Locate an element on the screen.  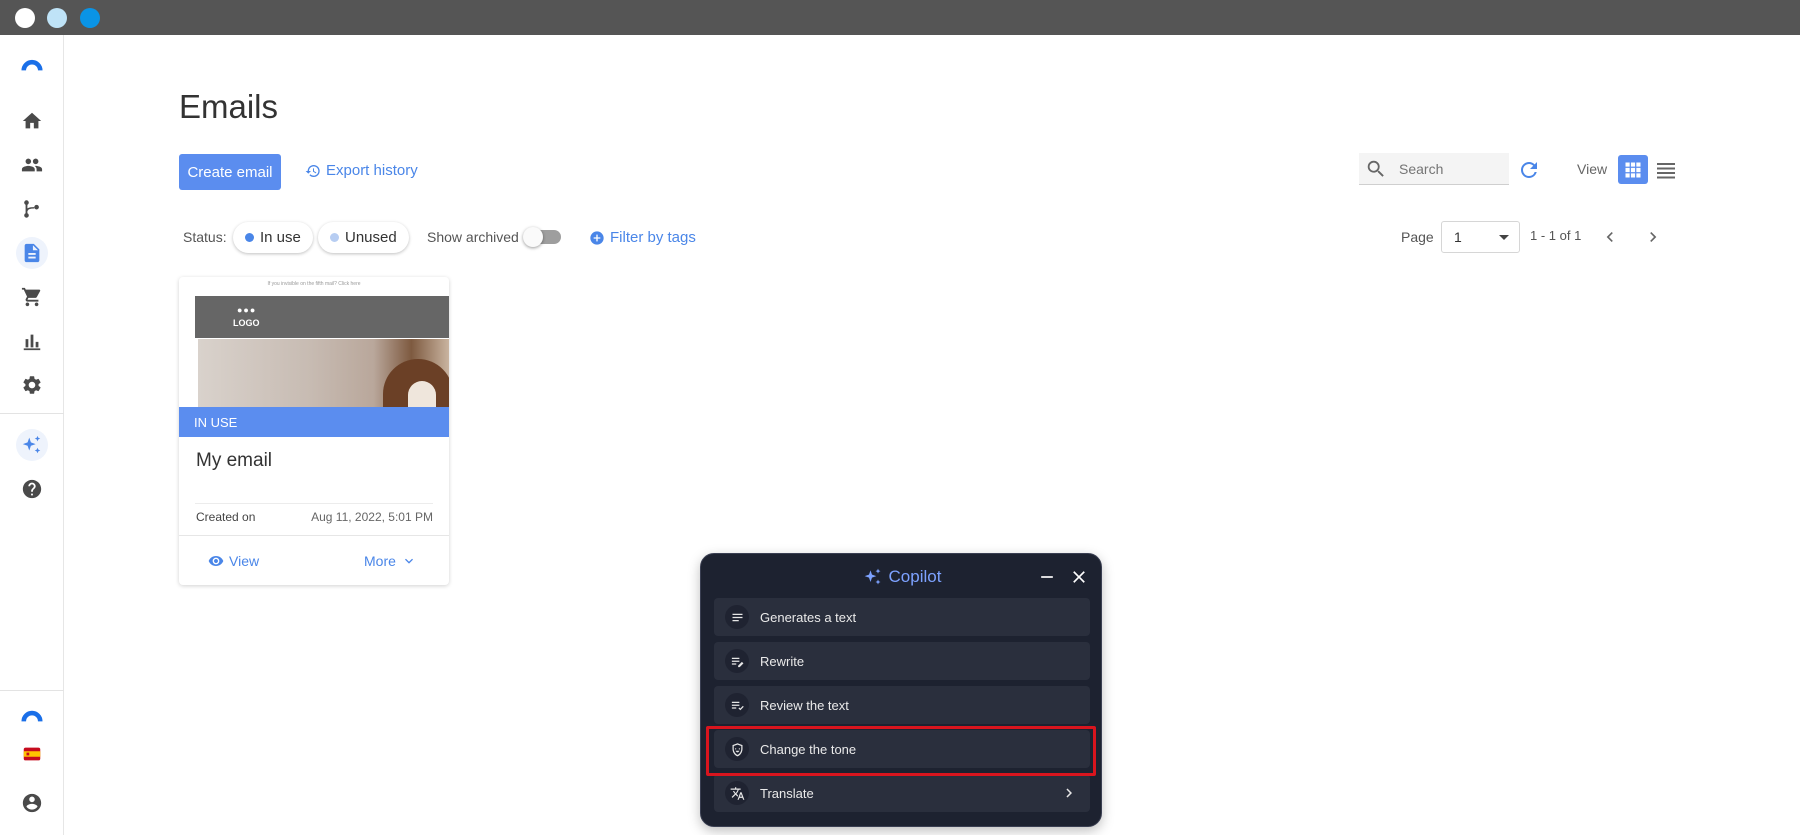
bar-chart-icon is located at coordinates (32, 342).